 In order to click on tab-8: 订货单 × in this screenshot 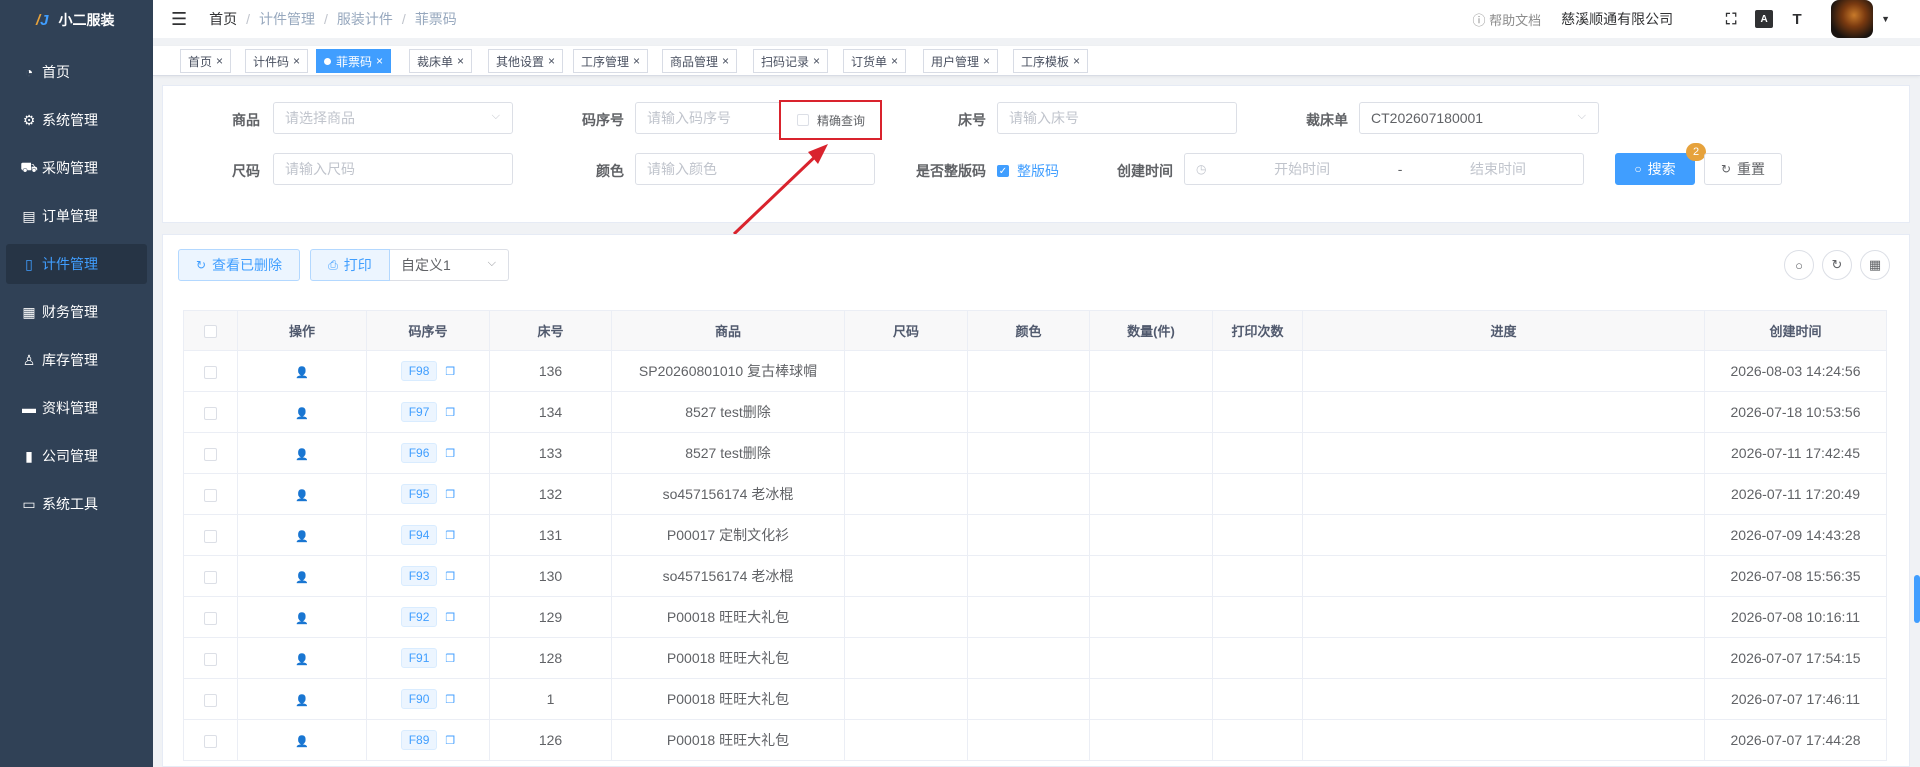, I will do `click(875, 61)`.